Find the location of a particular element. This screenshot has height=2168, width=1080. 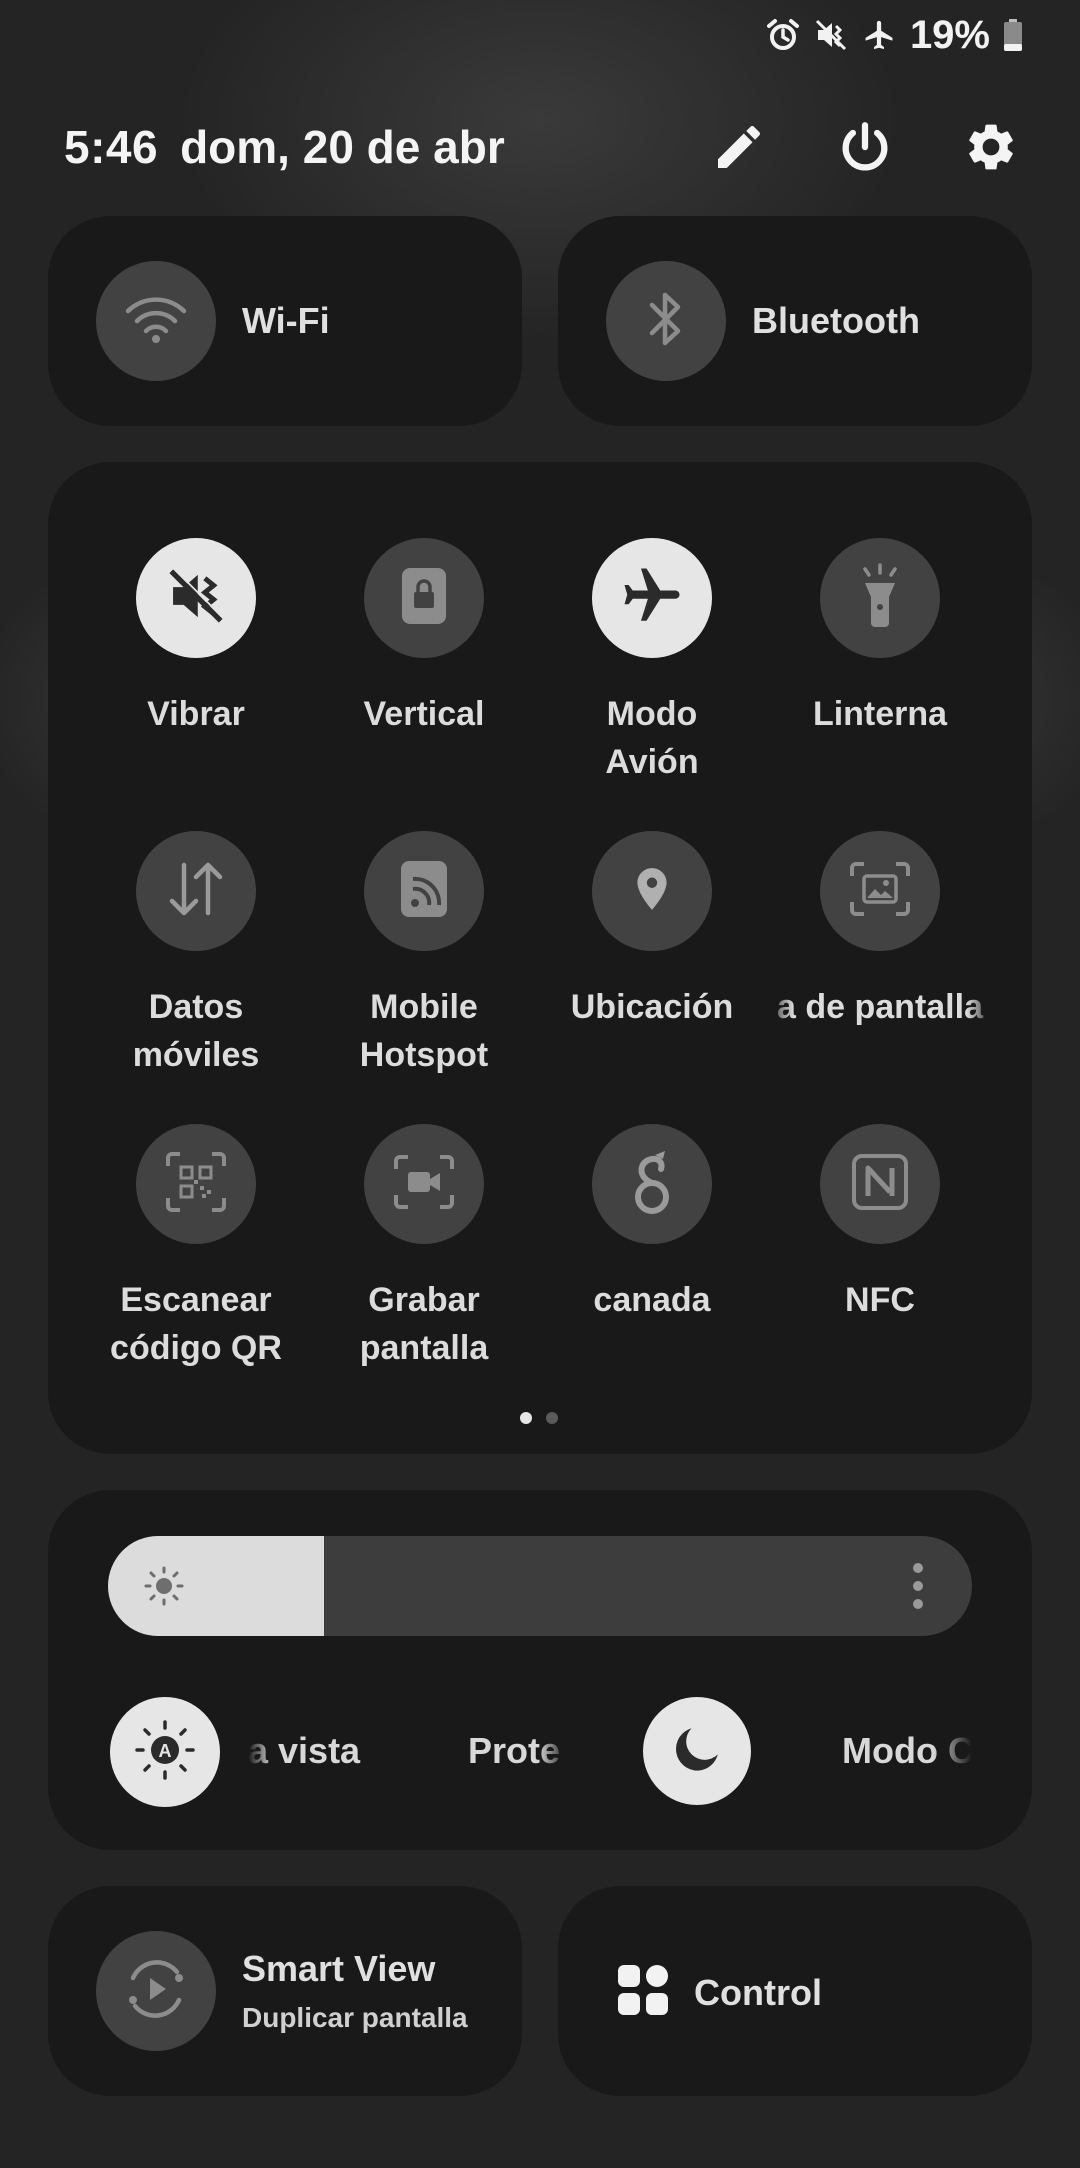

tile-vibrate-button is located at coordinates (196, 598).